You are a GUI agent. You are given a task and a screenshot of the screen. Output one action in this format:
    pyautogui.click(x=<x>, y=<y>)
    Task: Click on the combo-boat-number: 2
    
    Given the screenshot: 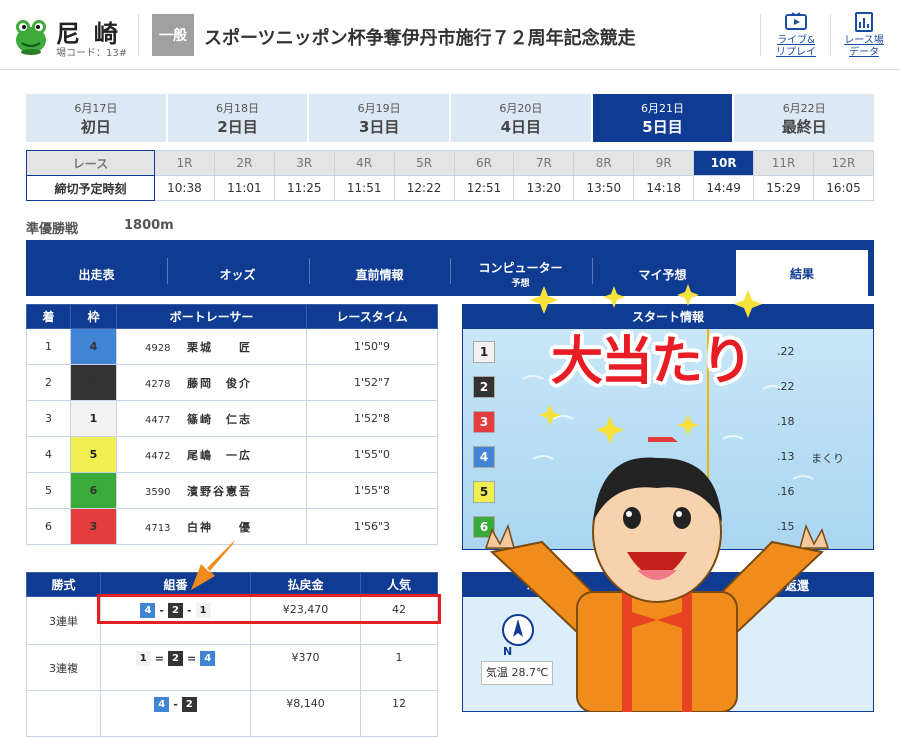 What is the action you would take?
    pyautogui.click(x=175, y=658)
    